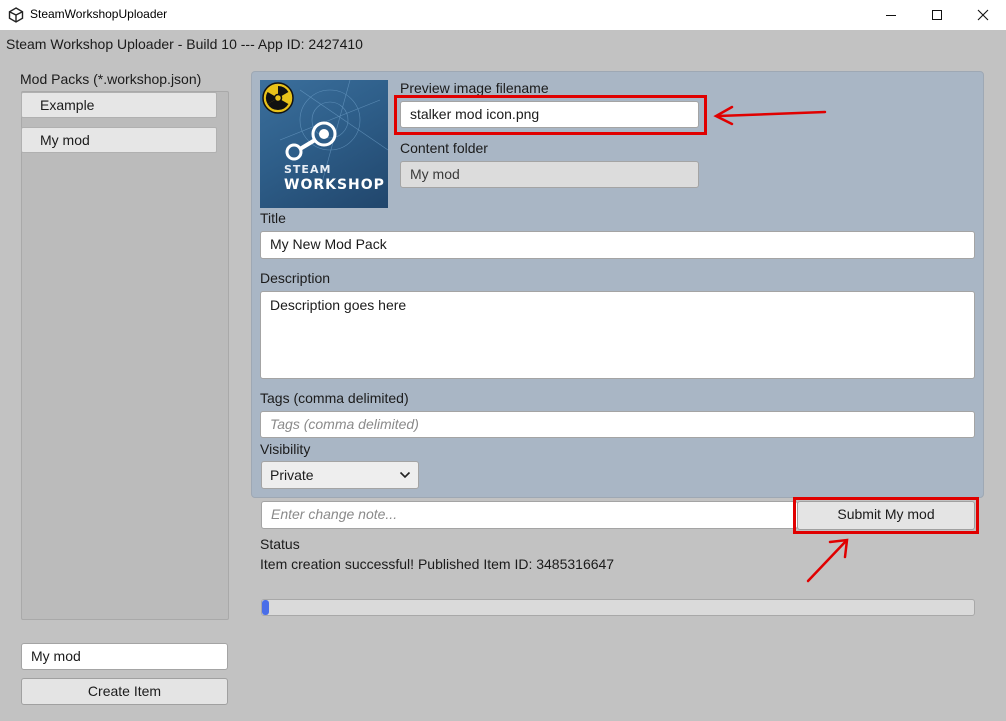 The width and height of the screenshot is (1006, 721). Describe the element at coordinates (617, 245) in the screenshot. I see `title-input: My New Mod Pack` at that location.